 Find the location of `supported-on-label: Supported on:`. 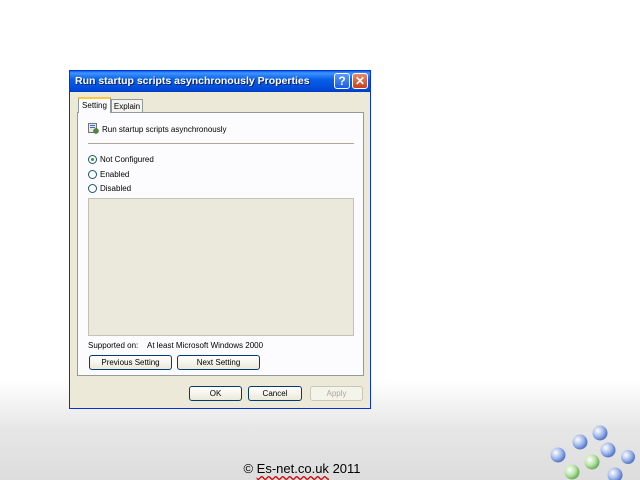

supported-on-label: Supported on: is located at coordinates (113, 345).